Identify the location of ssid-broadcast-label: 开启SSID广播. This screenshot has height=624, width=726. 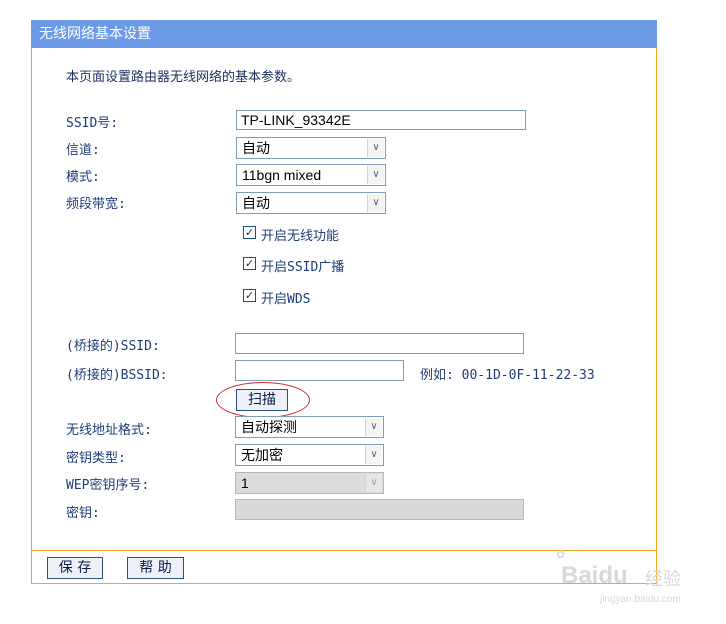
(303, 267).